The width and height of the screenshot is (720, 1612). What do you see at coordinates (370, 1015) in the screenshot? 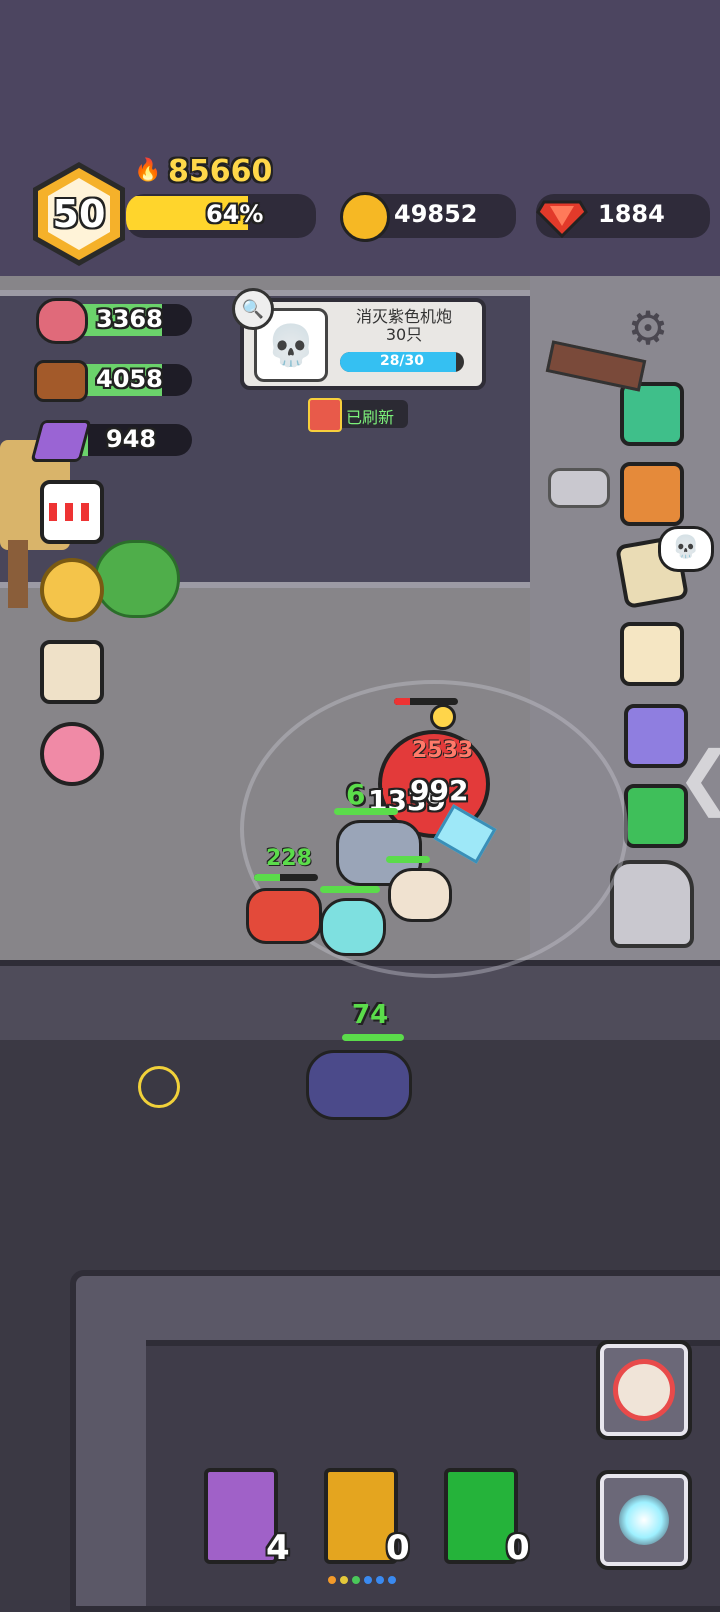
I see `ally-heal-number: 74` at bounding box center [370, 1015].